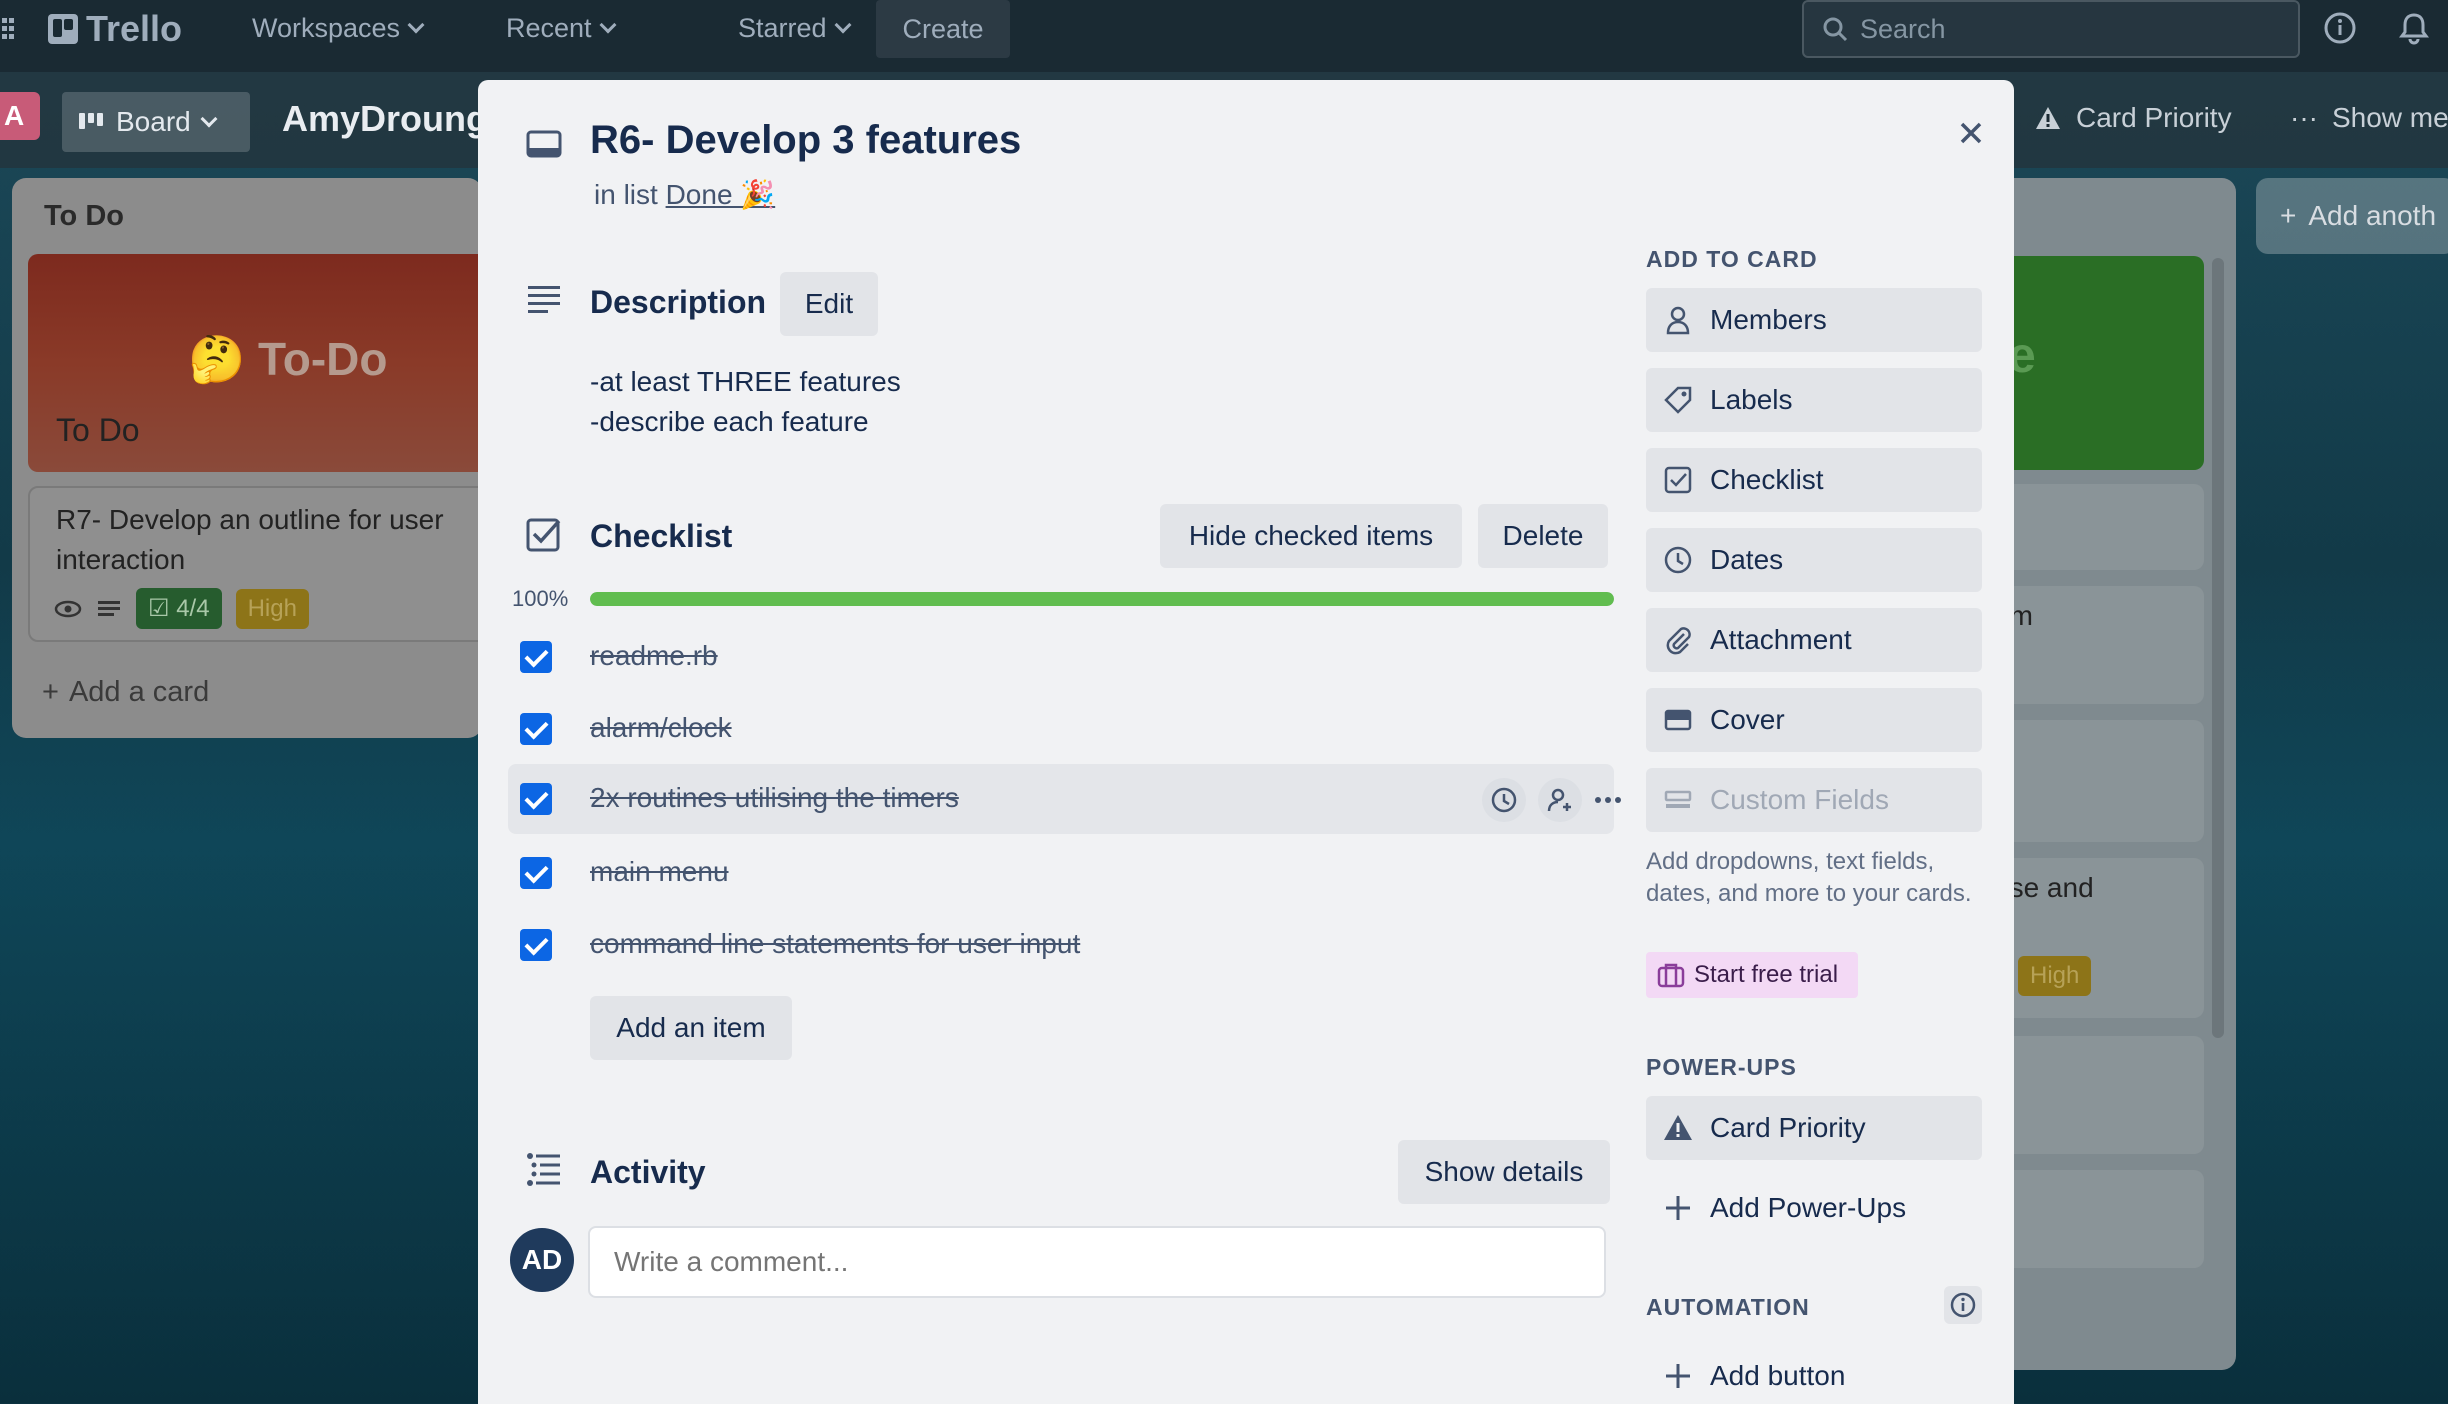 The width and height of the screenshot is (2448, 1404). I want to click on checklist-item-text: readme.rb, so click(654, 656).